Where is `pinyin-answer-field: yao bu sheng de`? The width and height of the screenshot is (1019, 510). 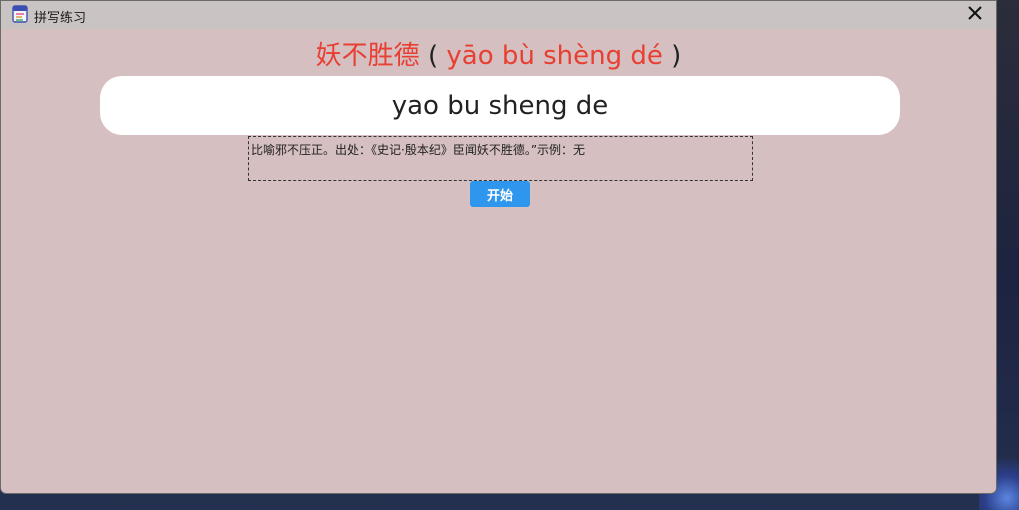 pinyin-answer-field: yao bu sheng de is located at coordinates (500, 105).